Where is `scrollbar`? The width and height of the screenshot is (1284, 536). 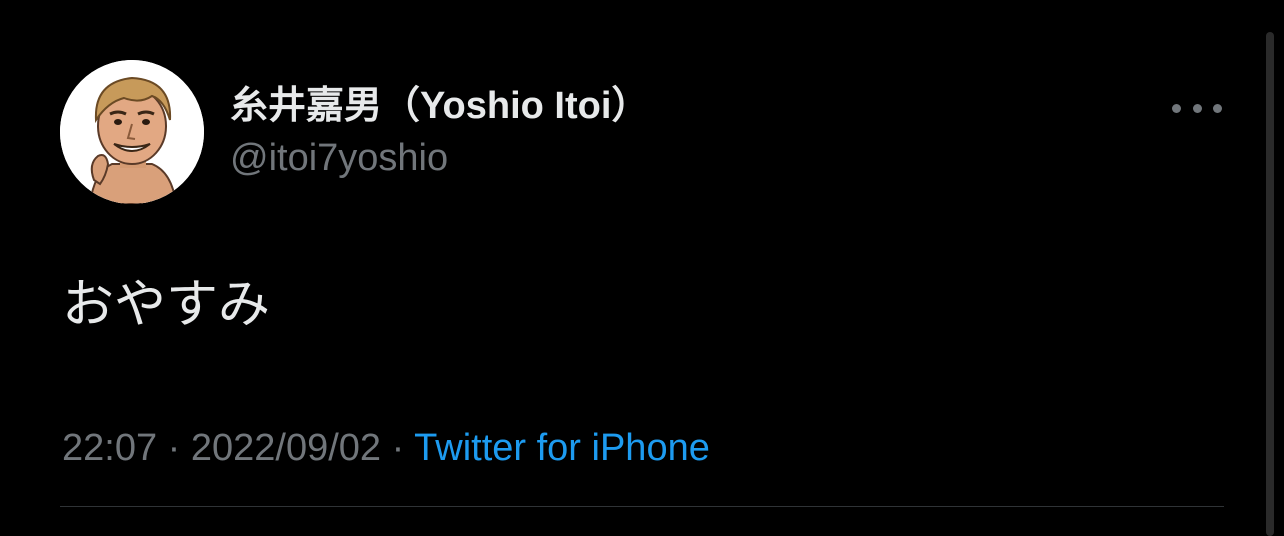 scrollbar is located at coordinates (1270, 284).